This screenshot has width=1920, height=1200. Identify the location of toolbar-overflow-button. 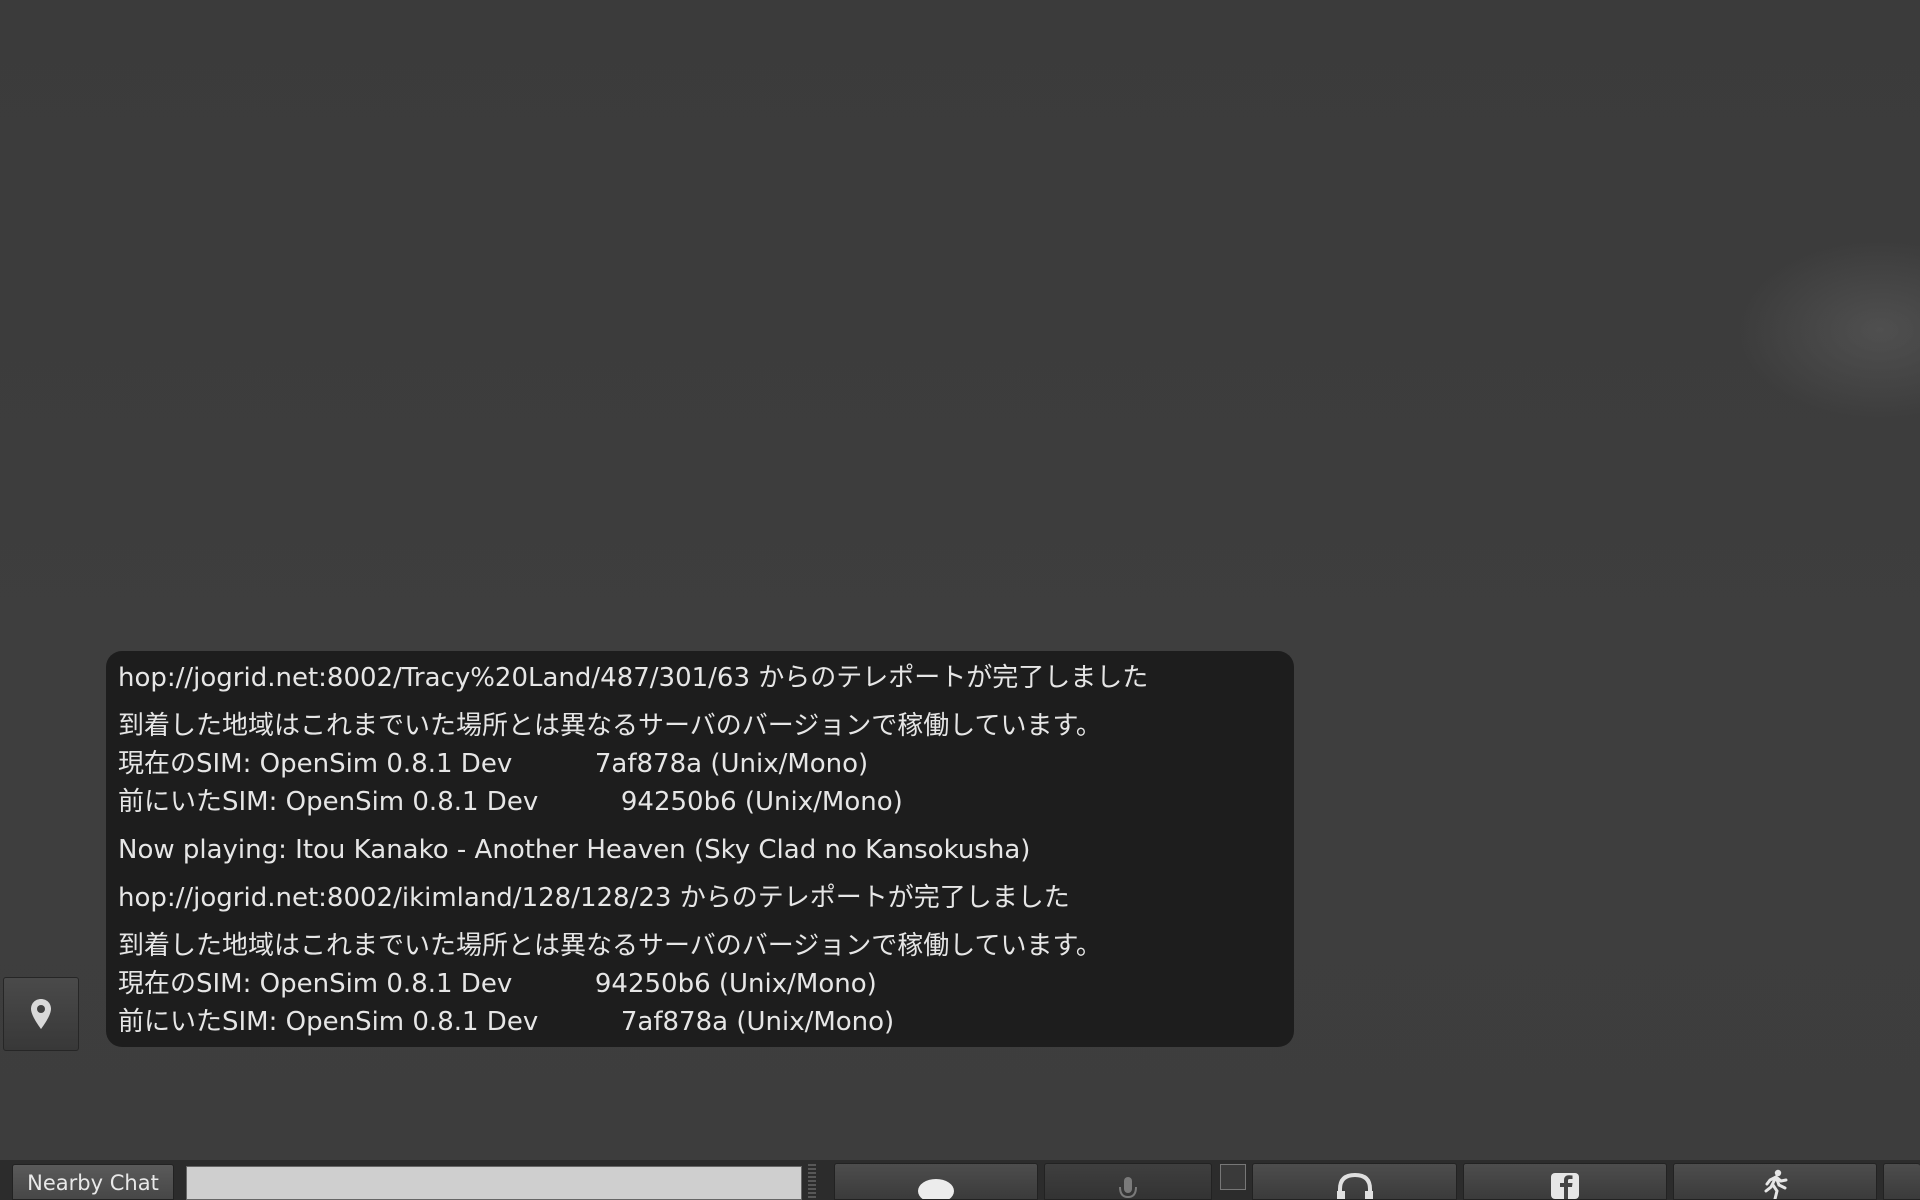
(1901, 1181).